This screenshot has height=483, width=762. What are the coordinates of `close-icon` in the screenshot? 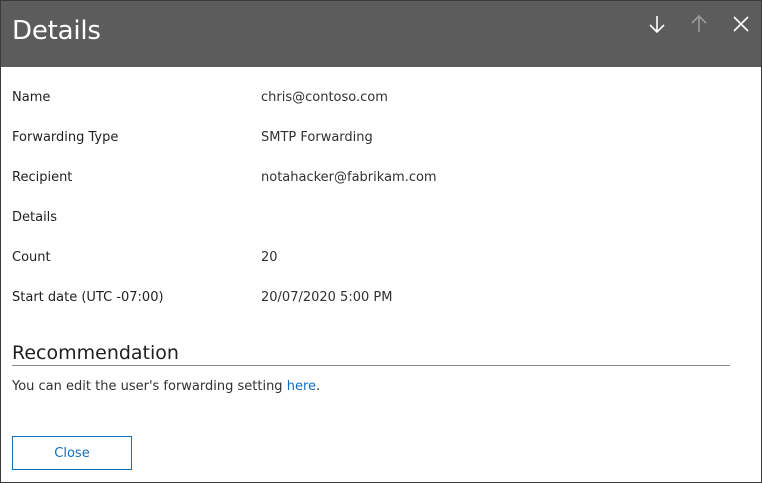 It's located at (741, 24).